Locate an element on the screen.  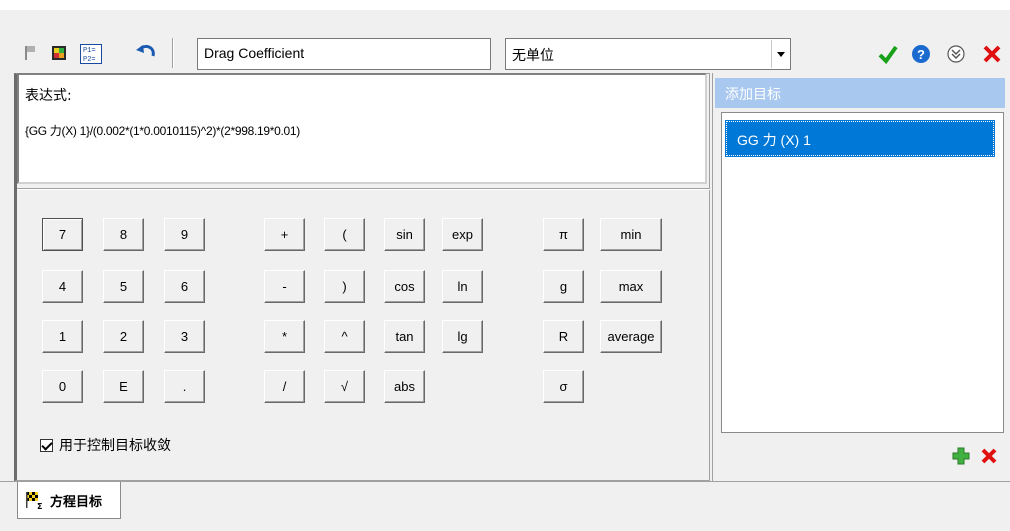
key-2: 2 is located at coordinates (123, 336).